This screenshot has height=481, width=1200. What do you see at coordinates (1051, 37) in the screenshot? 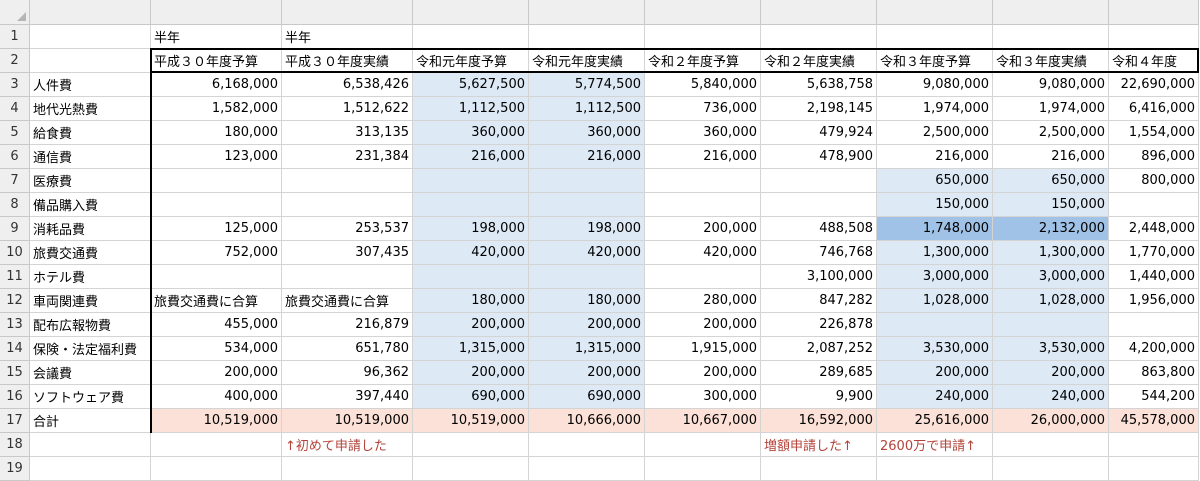
I see `cell-i1` at bounding box center [1051, 37].